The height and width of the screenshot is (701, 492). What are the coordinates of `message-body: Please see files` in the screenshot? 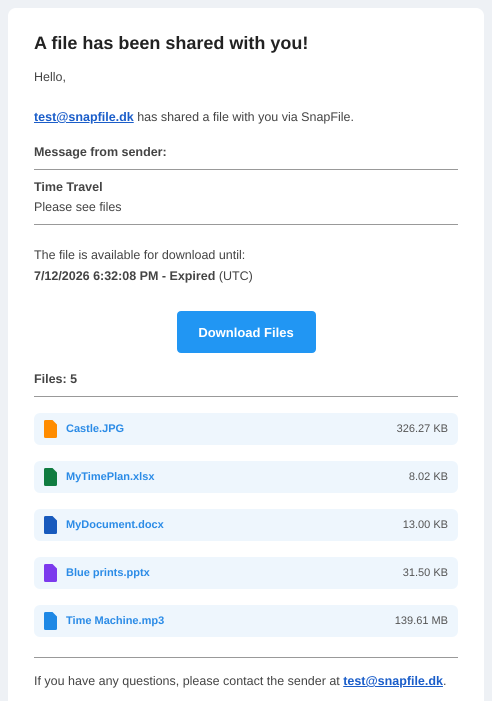 It's located at (78, 207).